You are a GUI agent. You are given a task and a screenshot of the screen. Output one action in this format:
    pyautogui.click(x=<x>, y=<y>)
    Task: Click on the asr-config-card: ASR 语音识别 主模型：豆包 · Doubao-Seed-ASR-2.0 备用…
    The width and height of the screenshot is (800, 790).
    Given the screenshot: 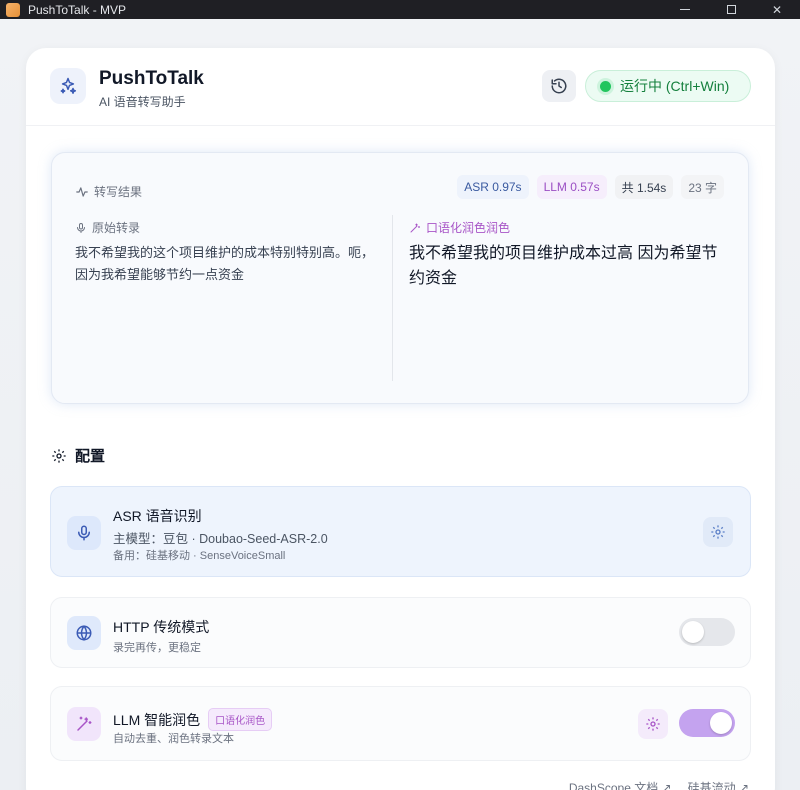 What is the action you would take?
    pyautogui.click(x=400, y=531)
    